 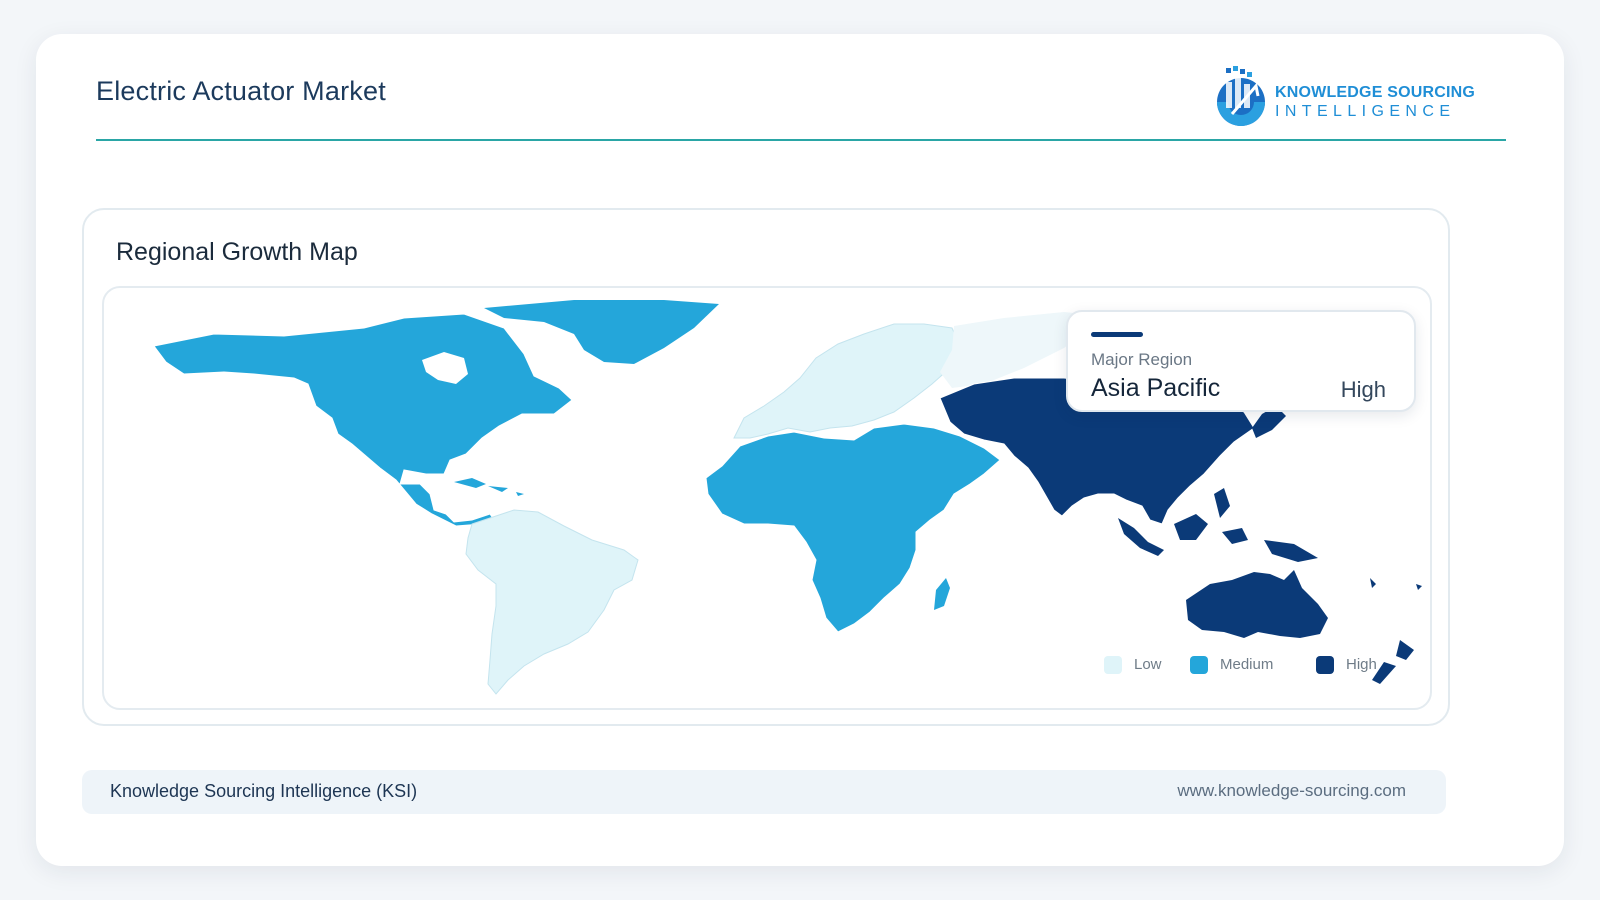 What do you see at coordinates (1113, 665) in the screenshot?
I see `legend-swatch-low` at bounding box center [1113, 665].